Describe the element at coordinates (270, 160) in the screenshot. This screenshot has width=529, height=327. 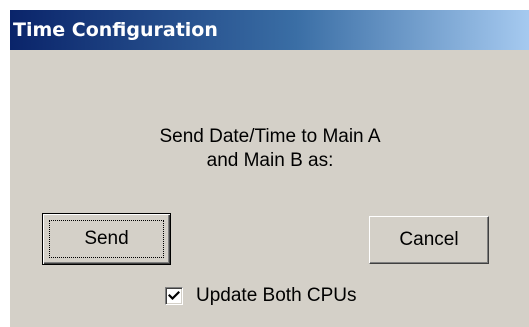
I see `message-line-2: and Main B as:` at that location.